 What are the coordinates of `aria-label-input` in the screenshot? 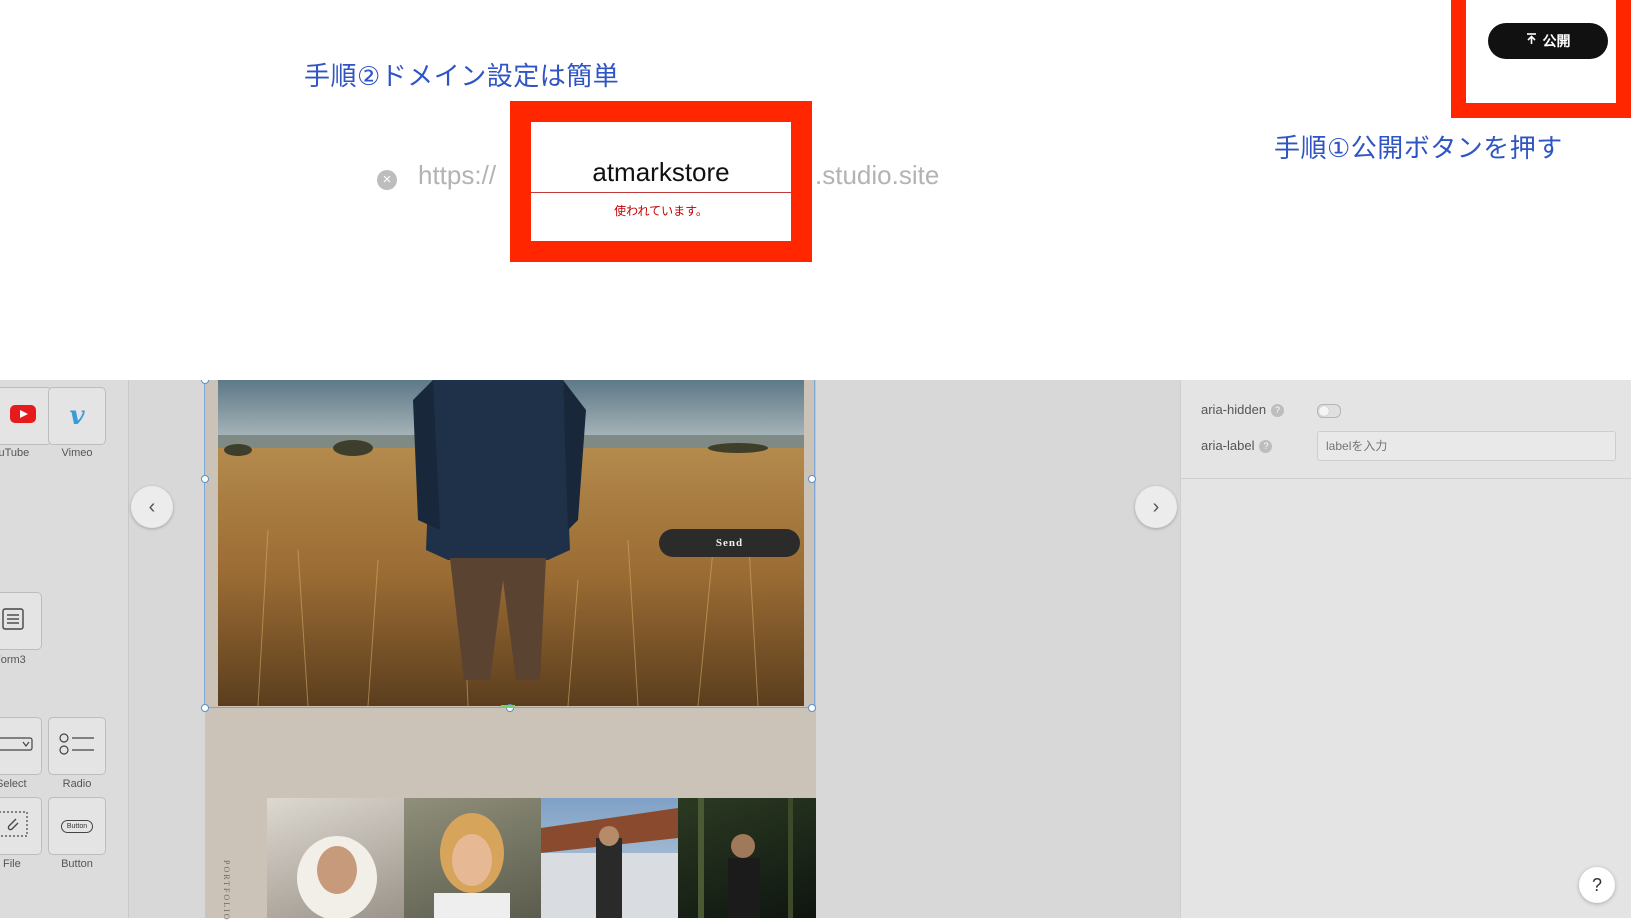 It's located at (1466, 446).